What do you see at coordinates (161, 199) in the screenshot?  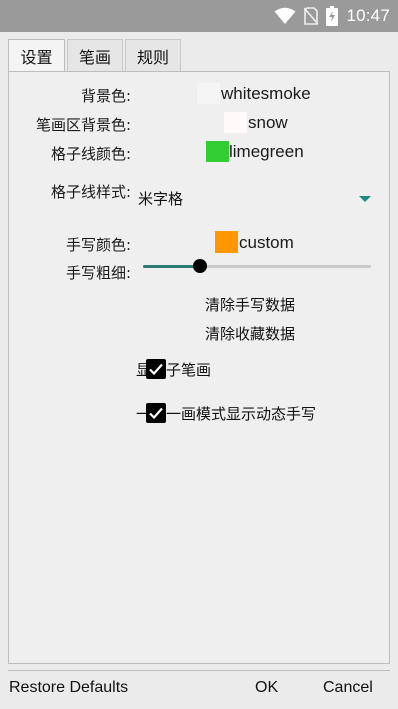 I see `grid-line-style-value: 米字格` at bounding box center [161, 199].